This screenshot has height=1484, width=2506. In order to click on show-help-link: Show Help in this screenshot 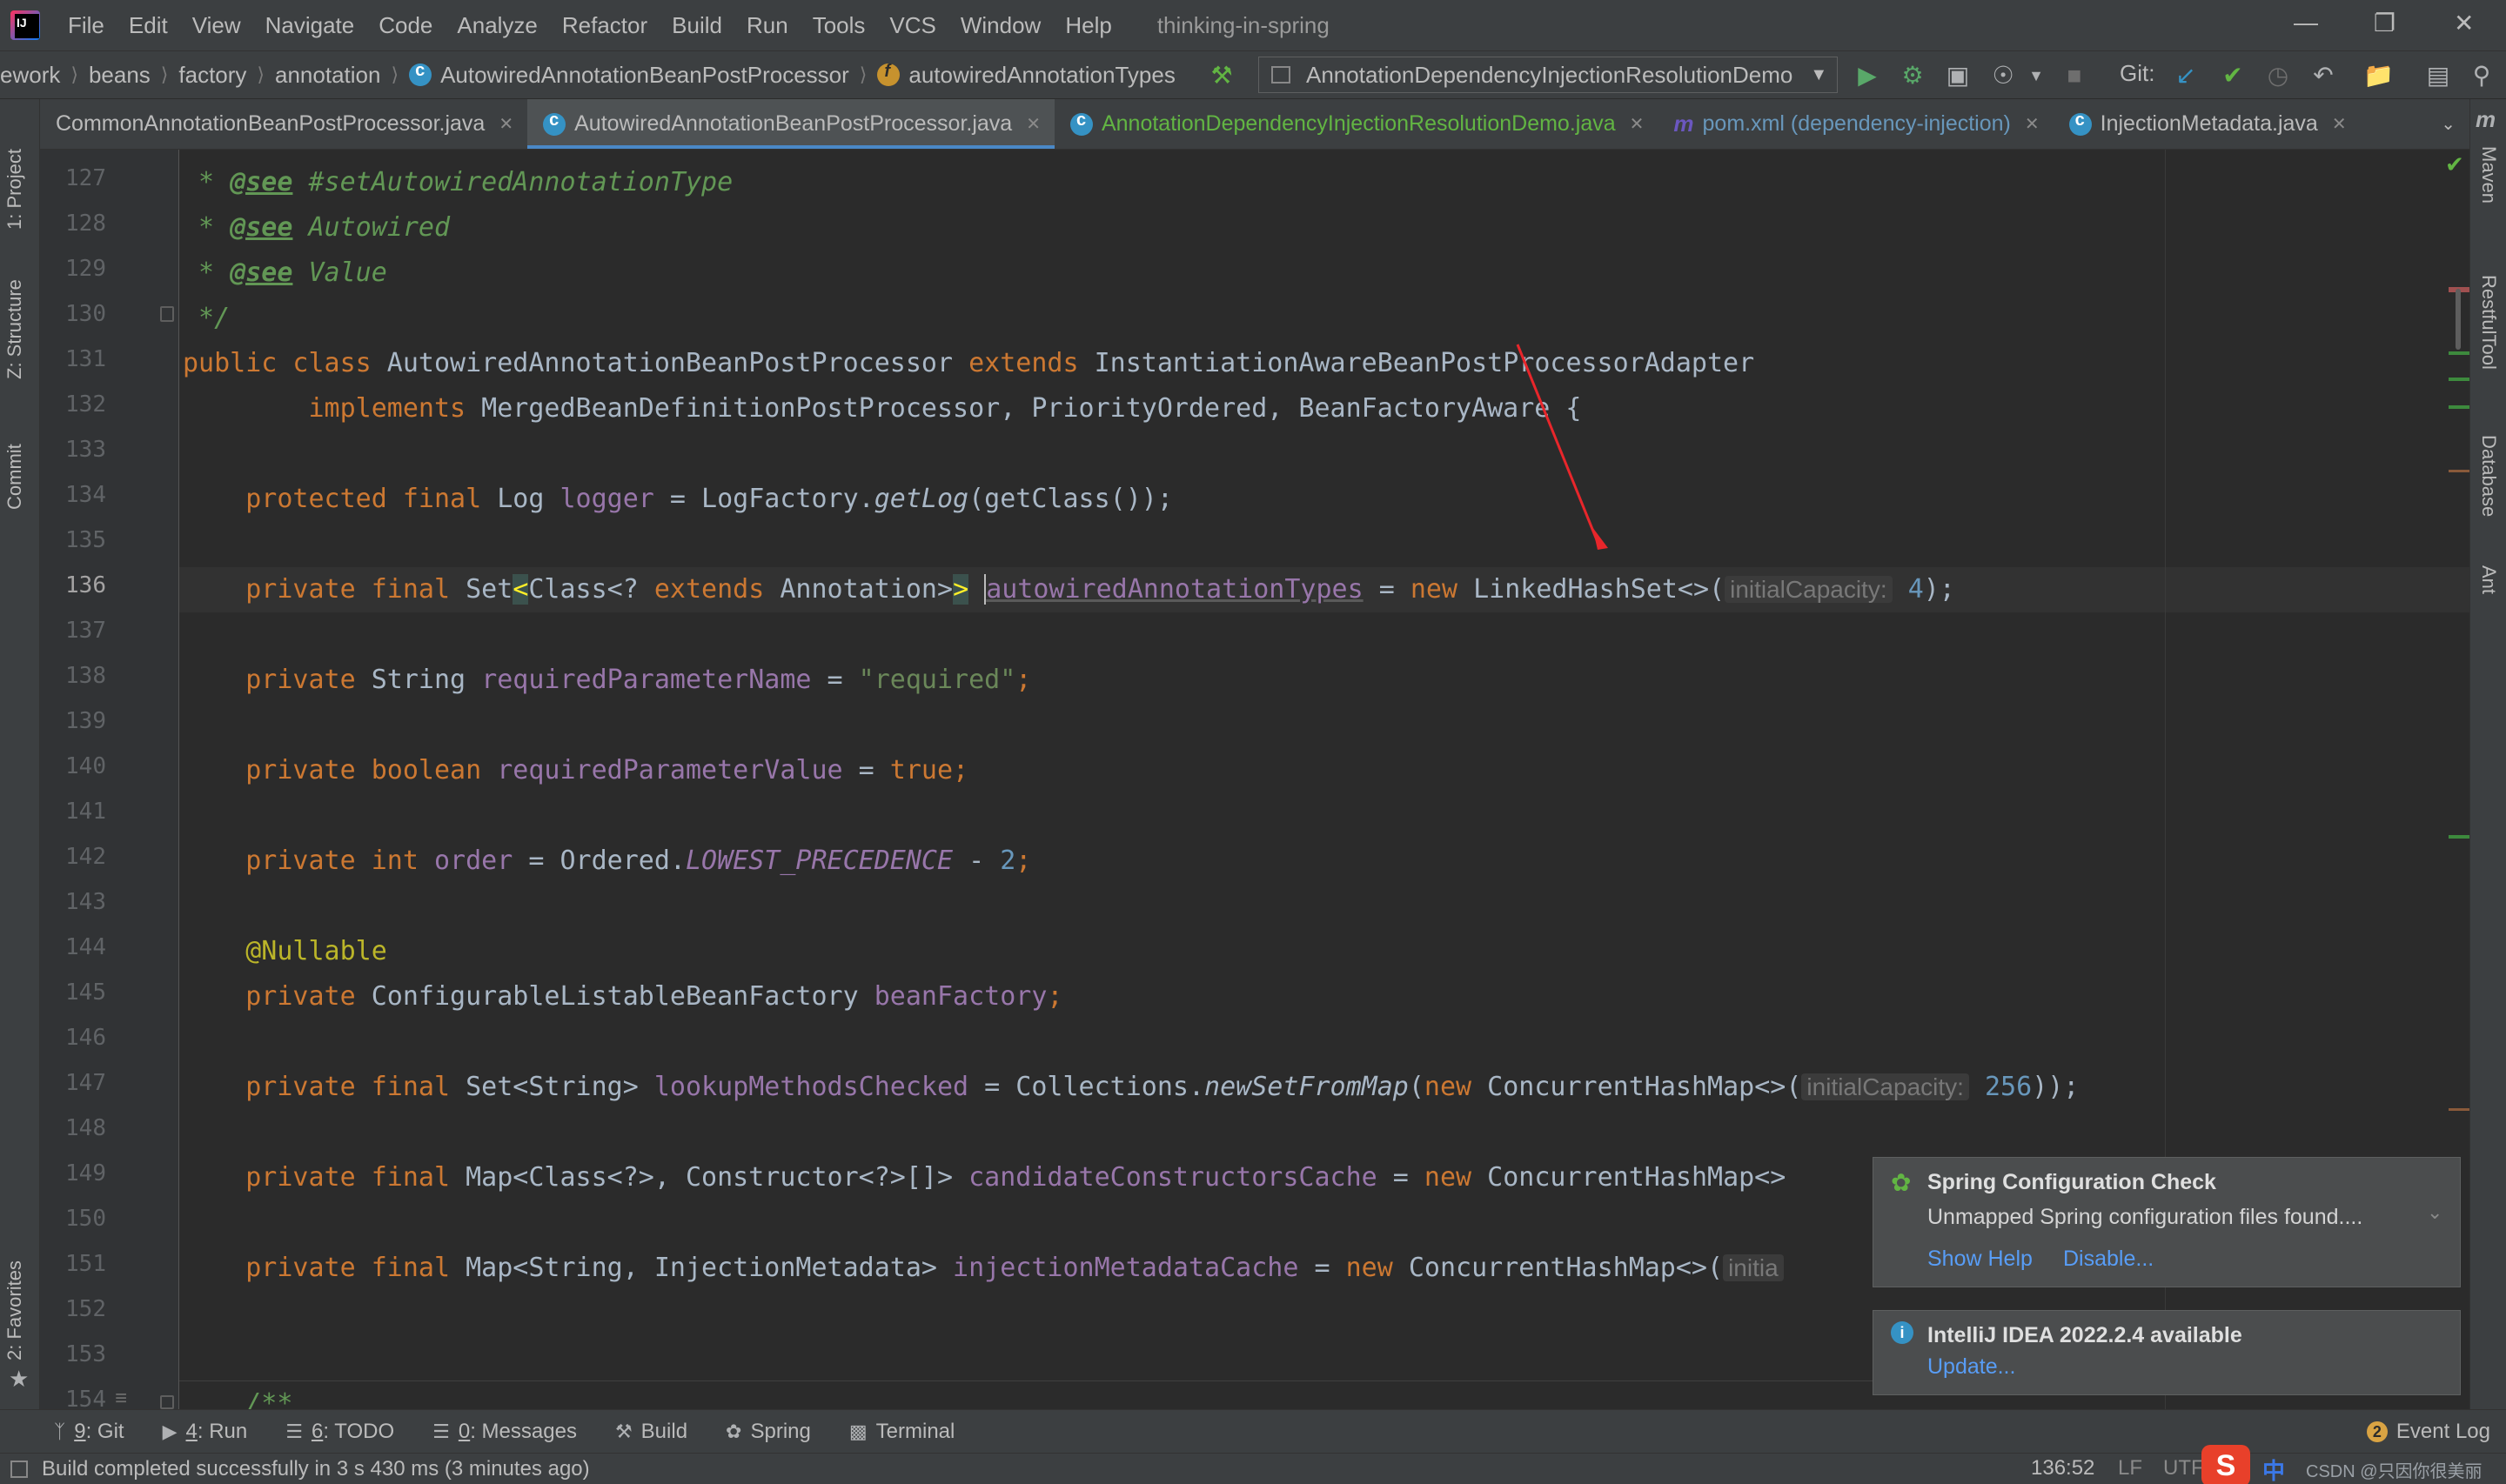, I will do `click(1980, 1260)`.